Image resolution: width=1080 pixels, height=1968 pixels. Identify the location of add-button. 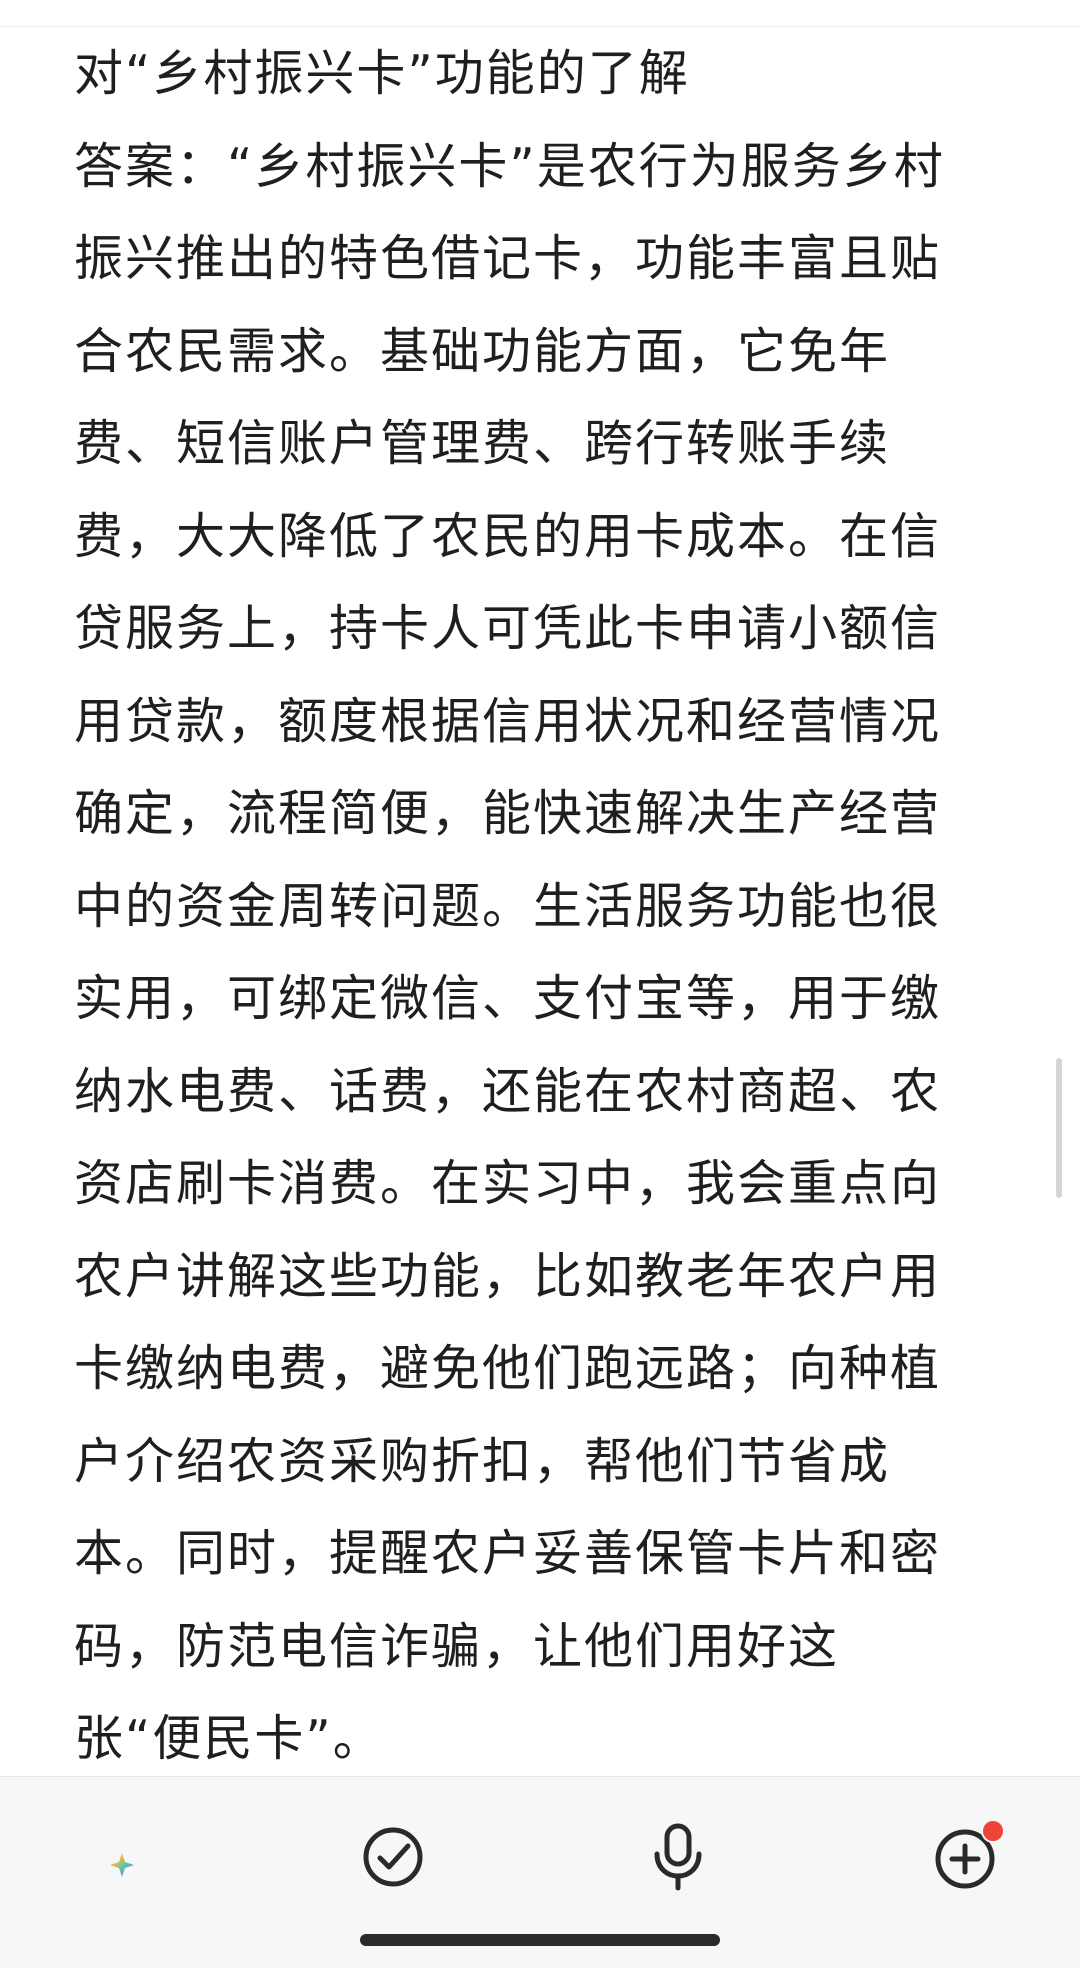
(965, 1857).